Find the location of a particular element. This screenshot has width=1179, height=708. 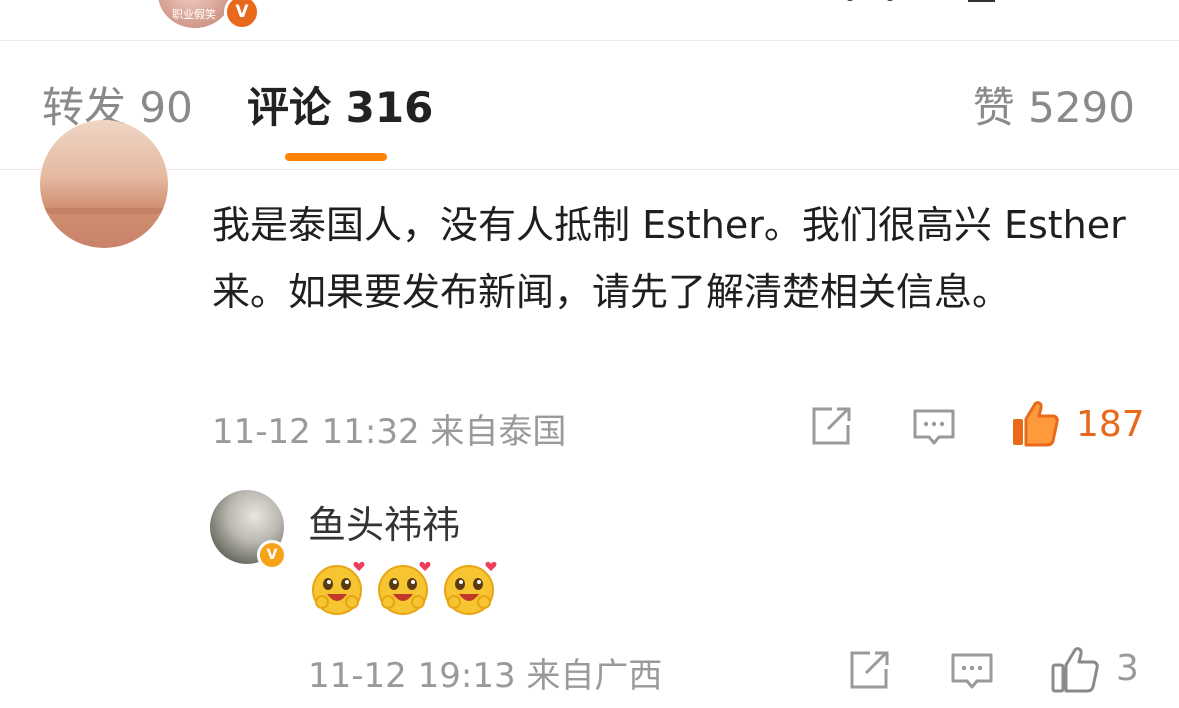

comment-time: 11-12 11:32 is located at coordinates (316, 432).